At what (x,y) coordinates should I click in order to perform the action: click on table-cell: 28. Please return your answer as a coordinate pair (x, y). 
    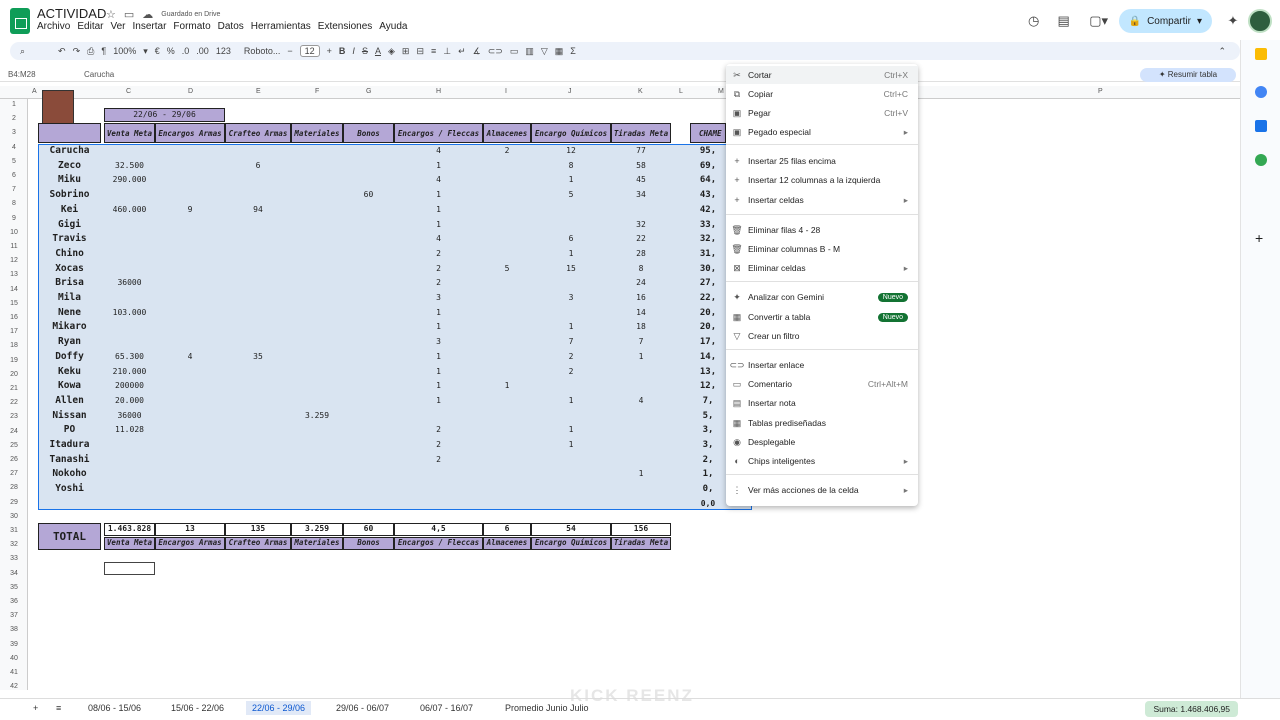
    Looking at the image, I should click on (641, 253).